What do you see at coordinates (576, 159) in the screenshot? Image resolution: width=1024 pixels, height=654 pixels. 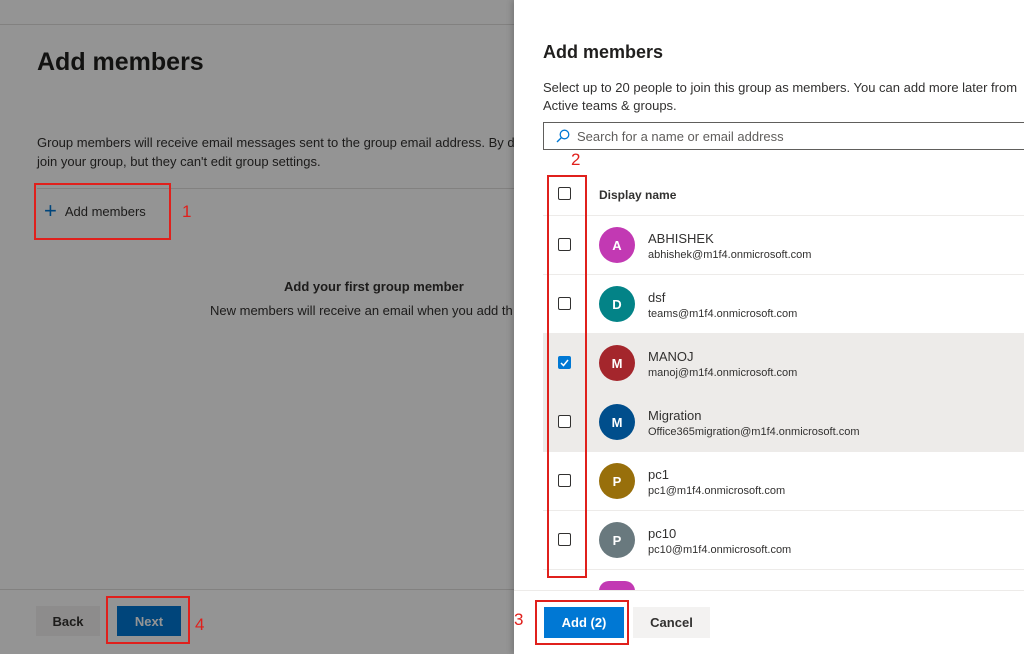 I see `annotation-number-2: 2` at bounding box center [576, 159].